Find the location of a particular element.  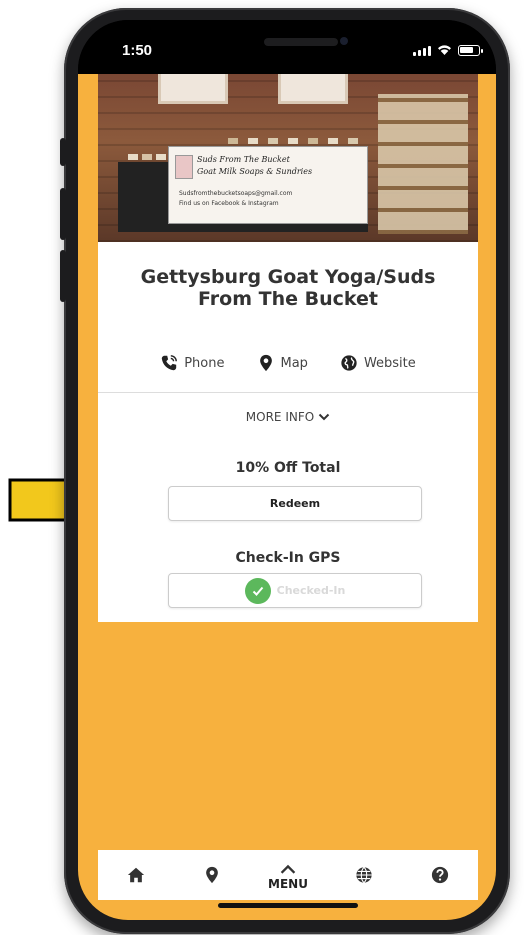

menu-label: MENU is located at coordinates (288, 884).